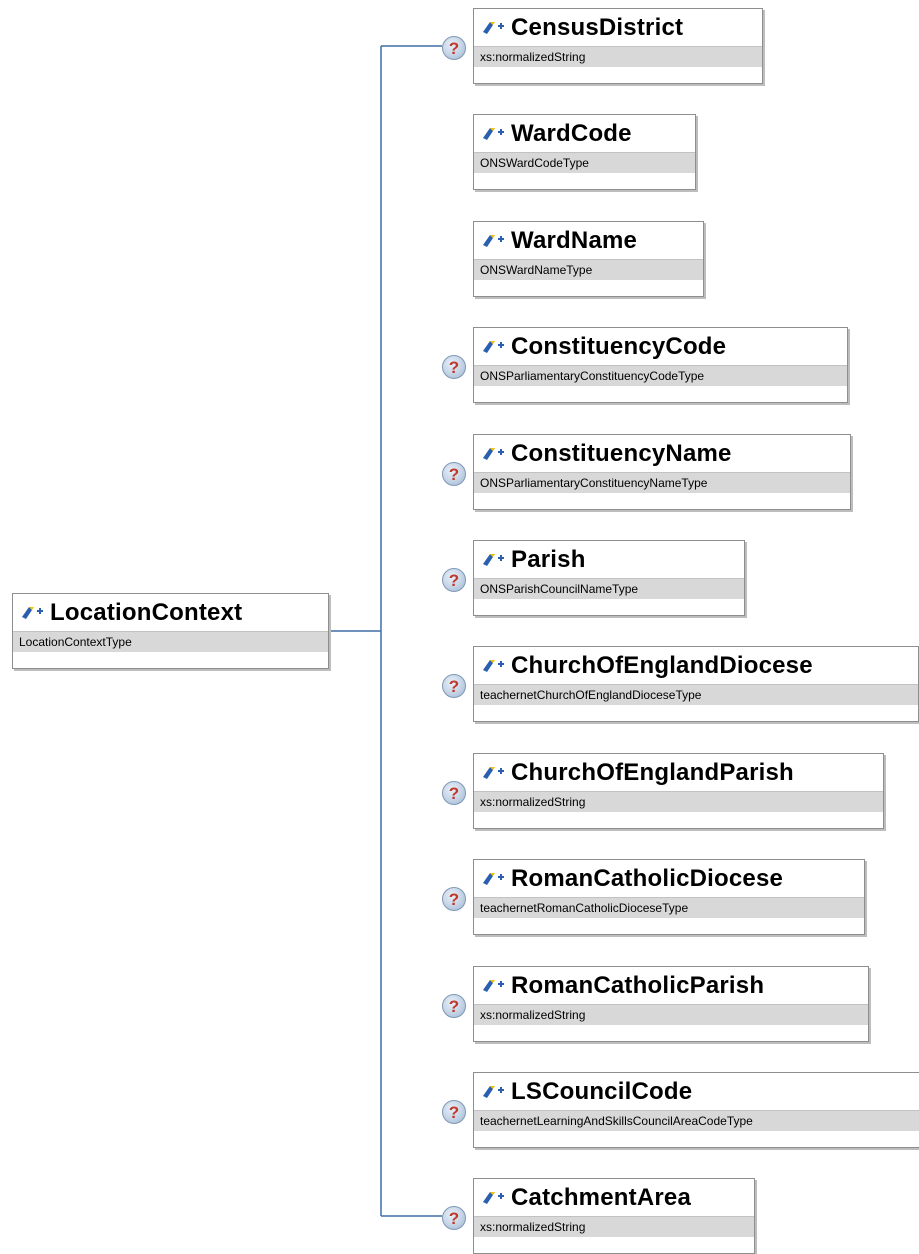 This screenshot has width=919, height=1254. What do you see at coordinates (660, 375) in the screenshot?
I see `child-element-type: ONSParliamentaryConstituencyCodeType` at bounding box center [660, 375].